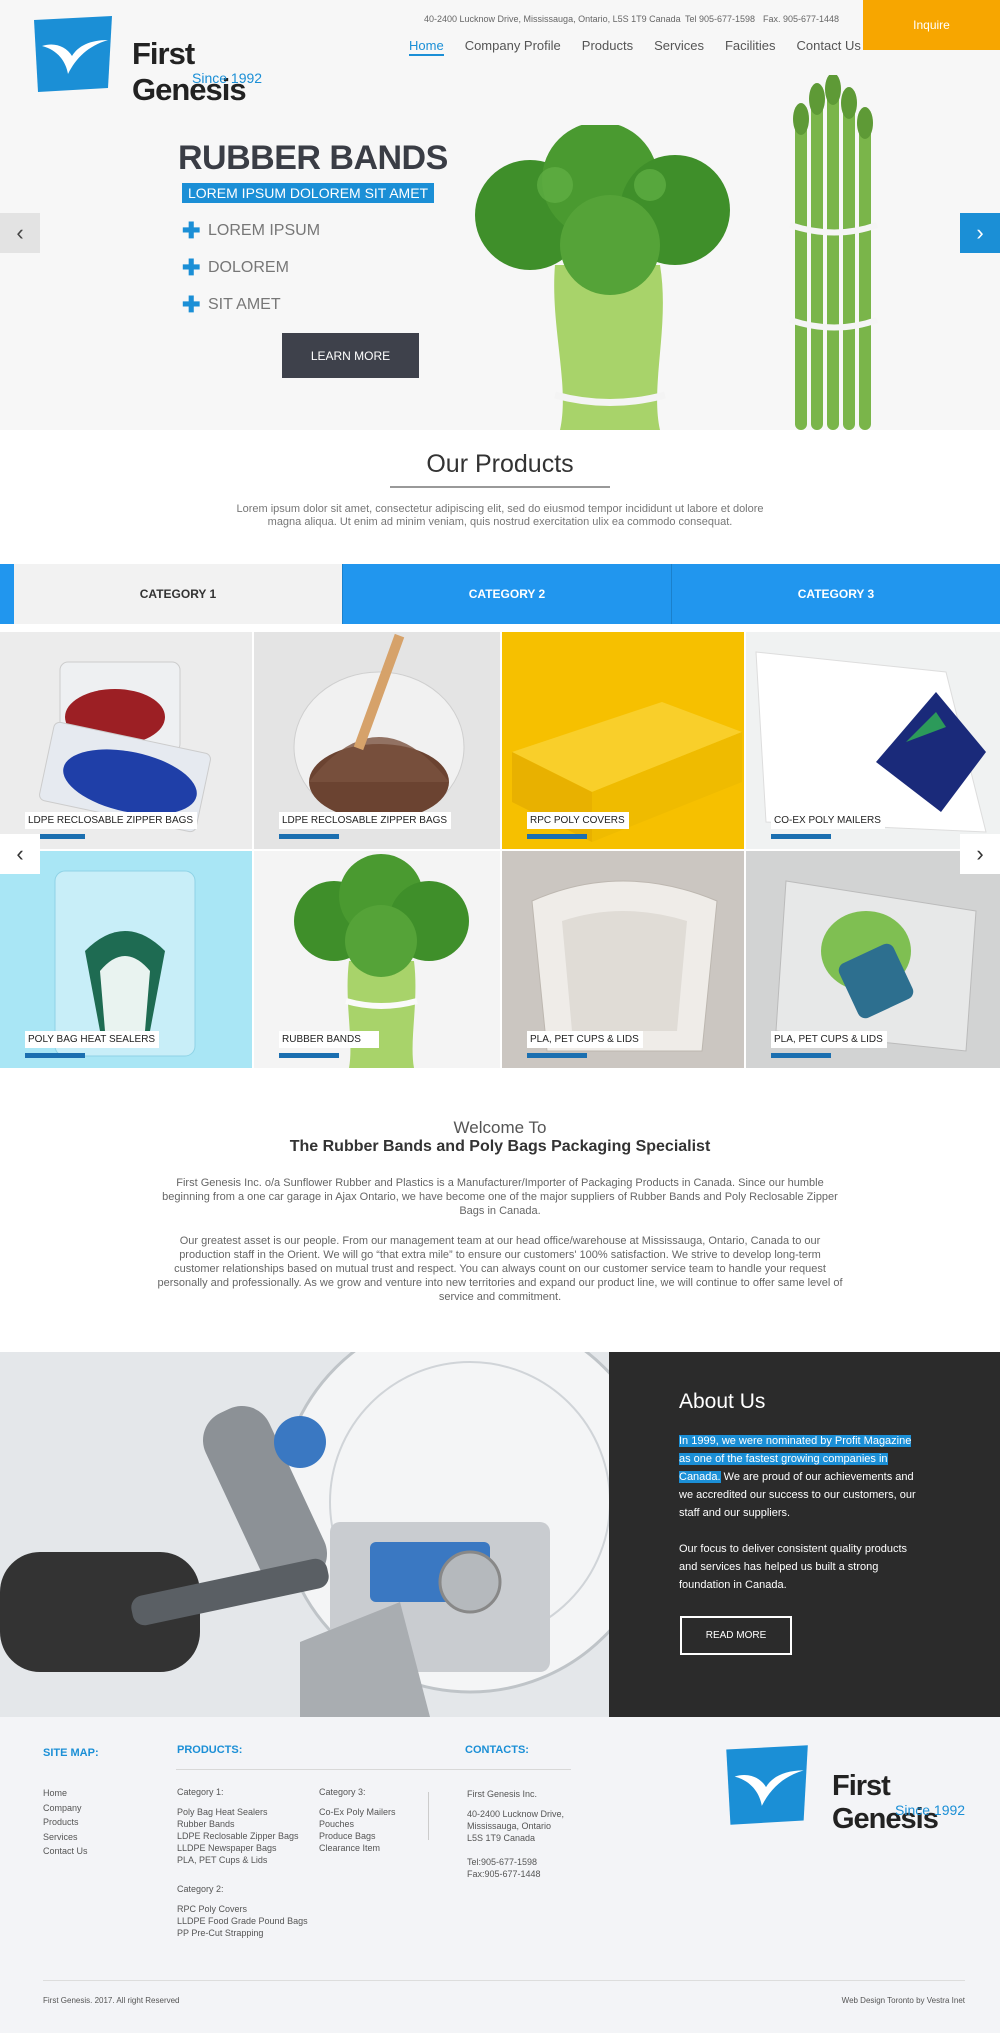 Image resolution: width=1000 pixels, height=2033 pixels. What do you see at coordinates (20, 854) in the screenshot?
I see `grid-prev-button: ‹` at bounding box center [20, 854].